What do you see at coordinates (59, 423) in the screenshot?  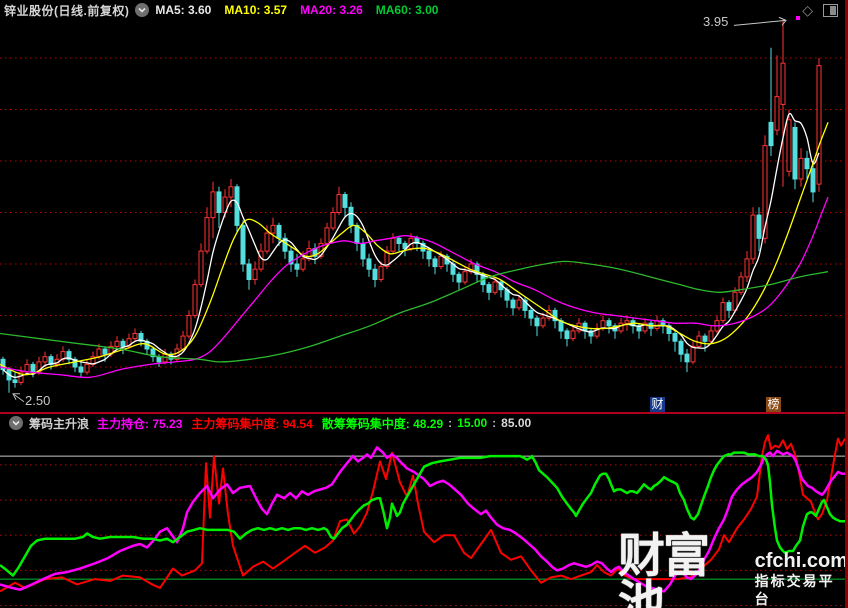 I see `indicator-name: 筹码主升浪` at bounding box center [59, 423].